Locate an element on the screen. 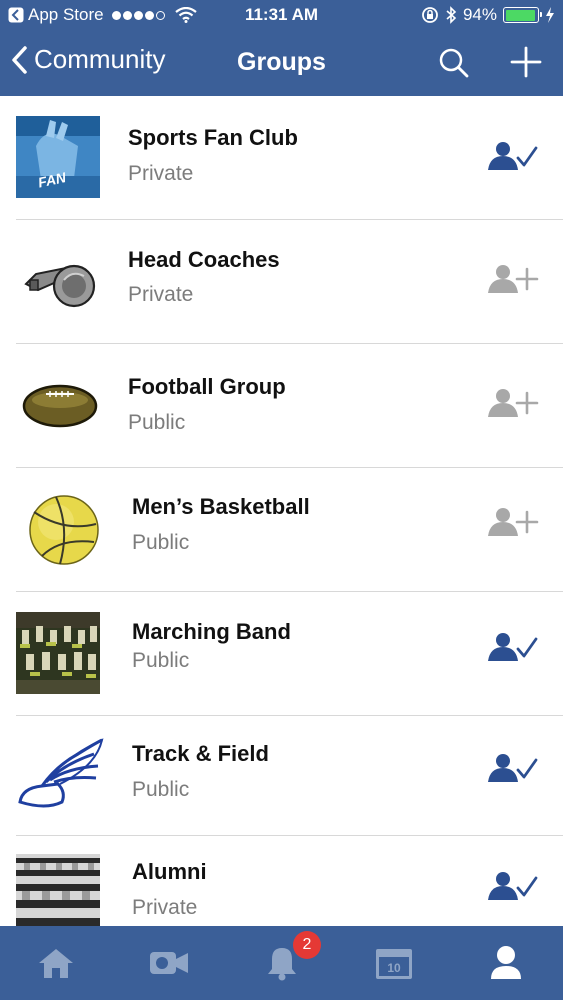 This screenshot has width=563, height=1000. person-icon is located at coordinates (506, 962).